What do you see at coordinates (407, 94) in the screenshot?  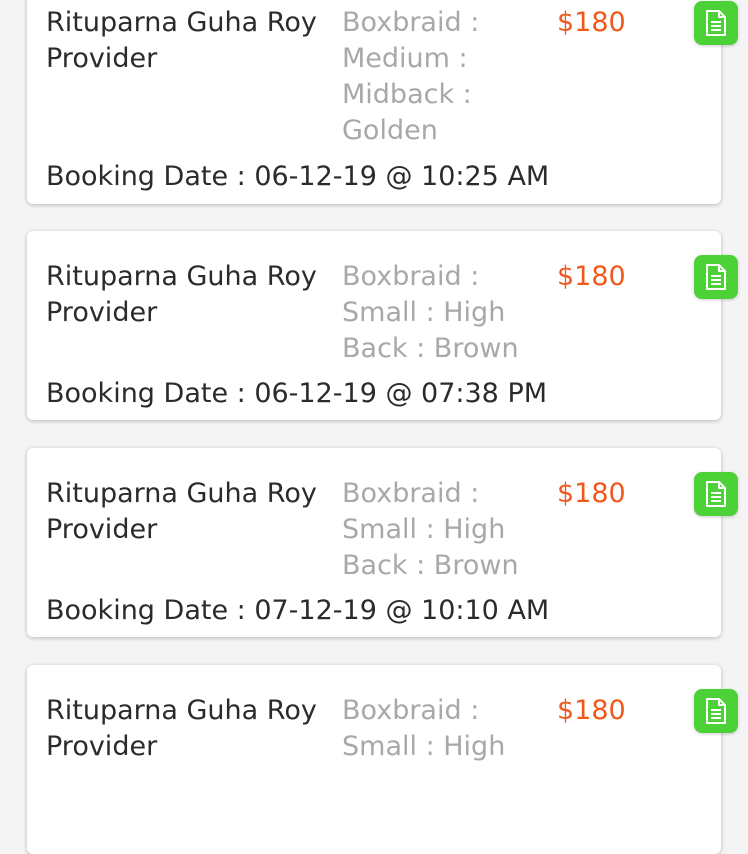 I see `service-line: Midback :` at bounding box center [407, 94].